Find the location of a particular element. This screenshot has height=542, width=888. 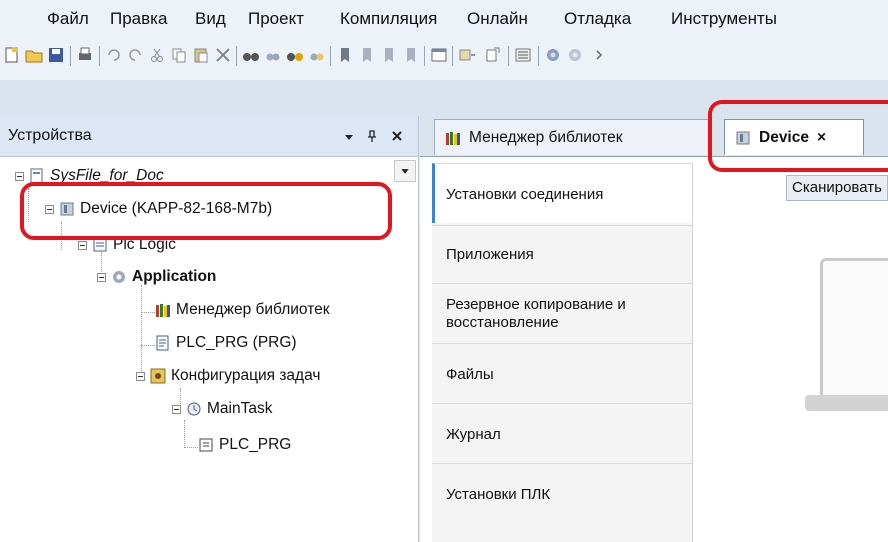

menu-file: Файл is located at coordinates (68, 19).